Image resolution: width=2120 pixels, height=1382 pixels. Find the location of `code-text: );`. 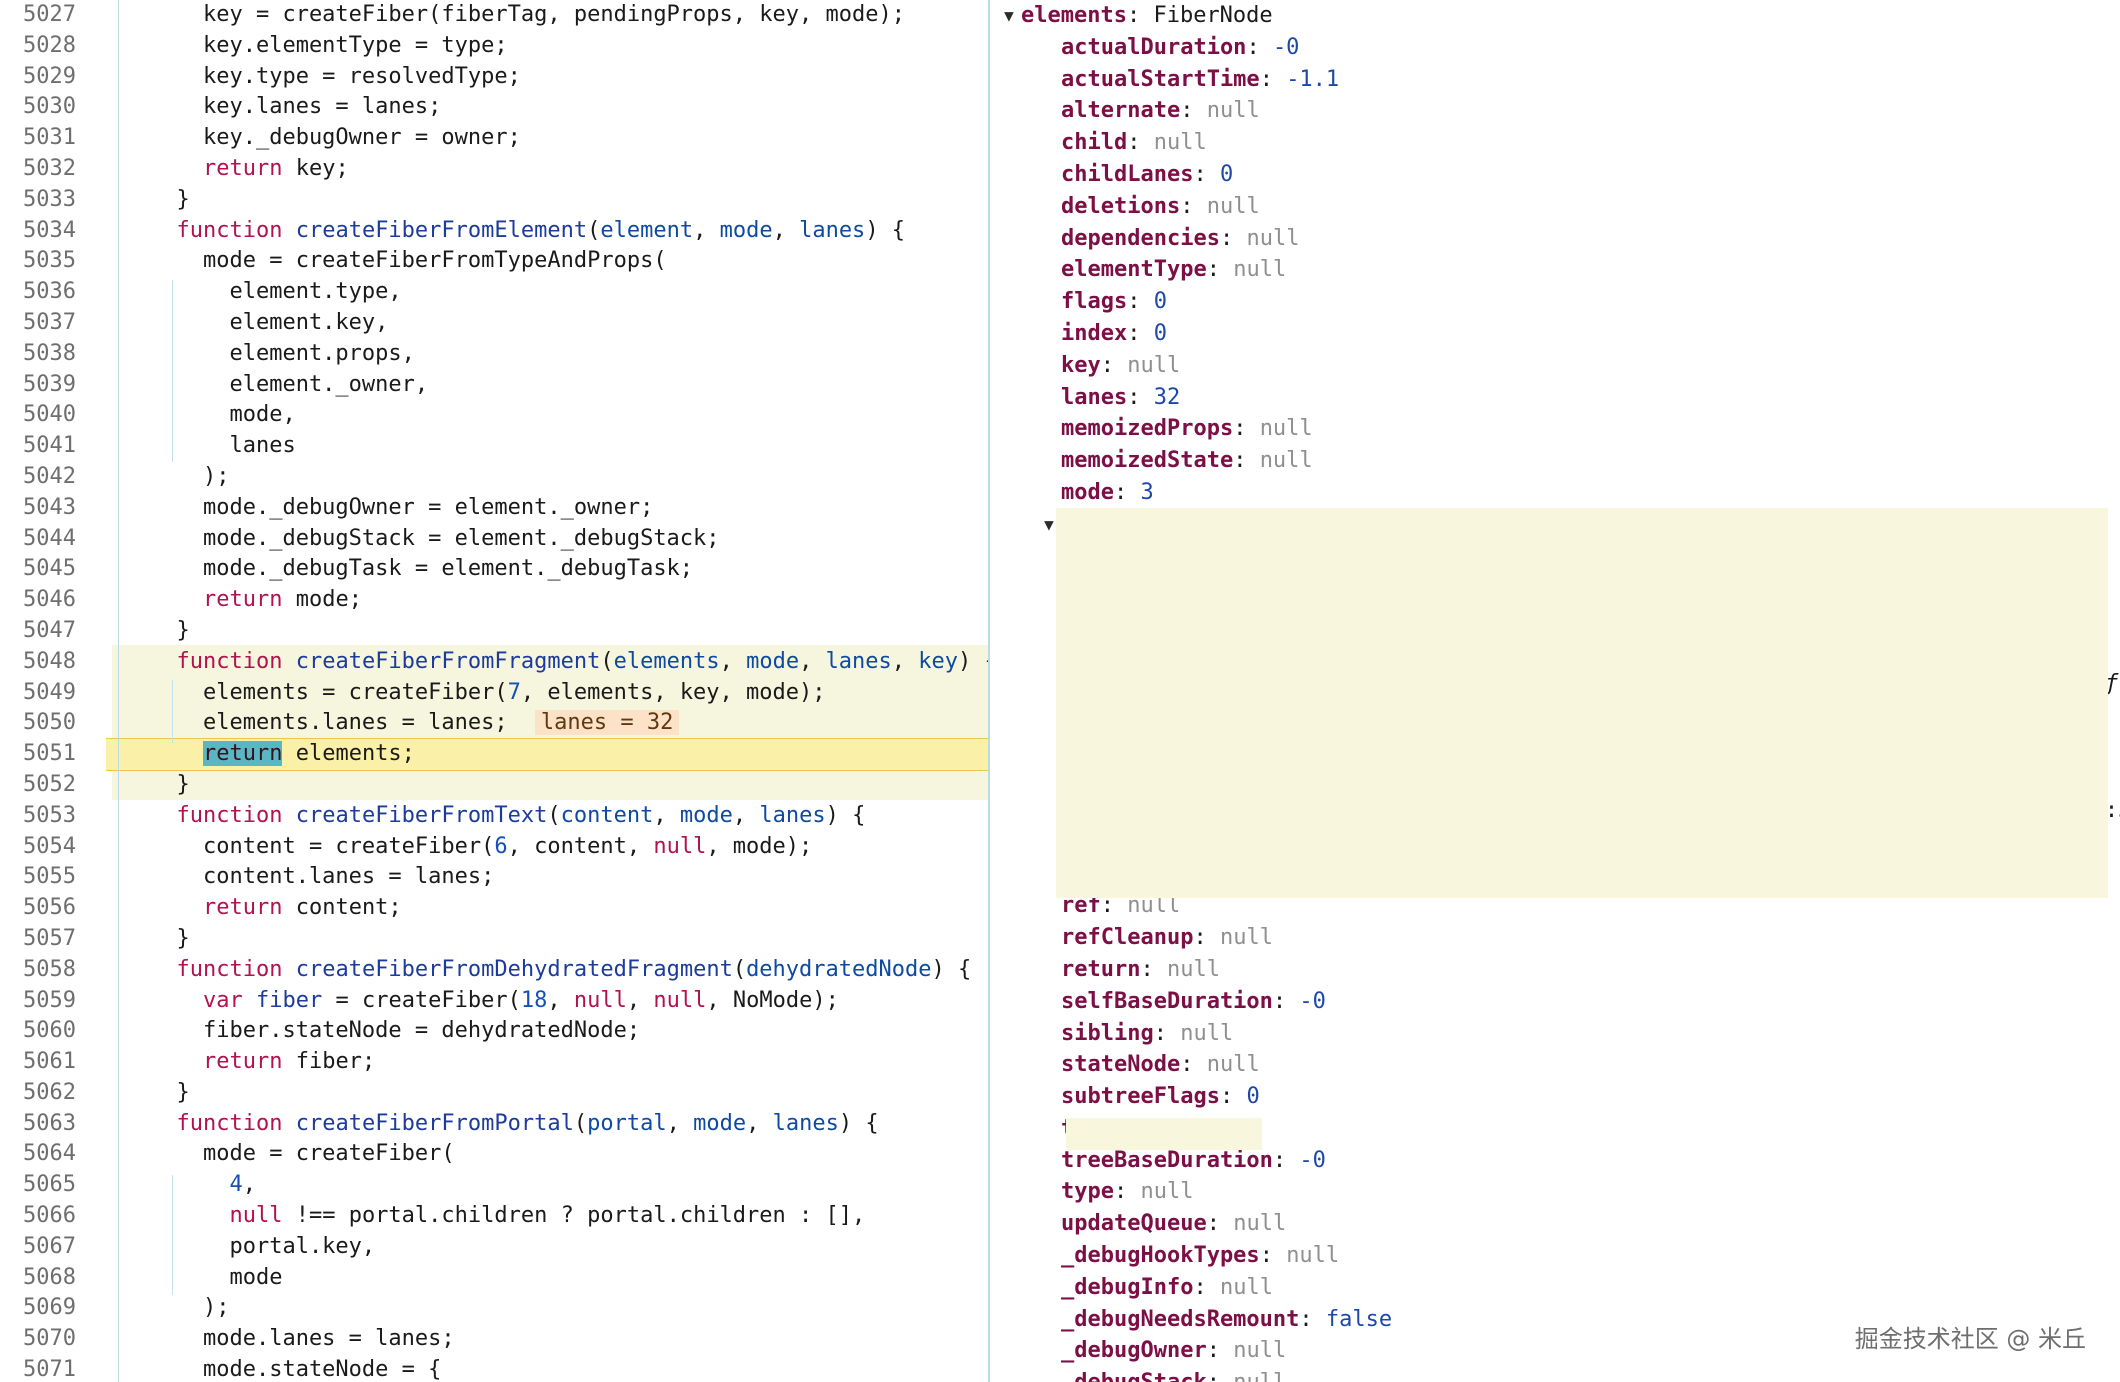

code-text: ); is located at coordinates (190, 476).